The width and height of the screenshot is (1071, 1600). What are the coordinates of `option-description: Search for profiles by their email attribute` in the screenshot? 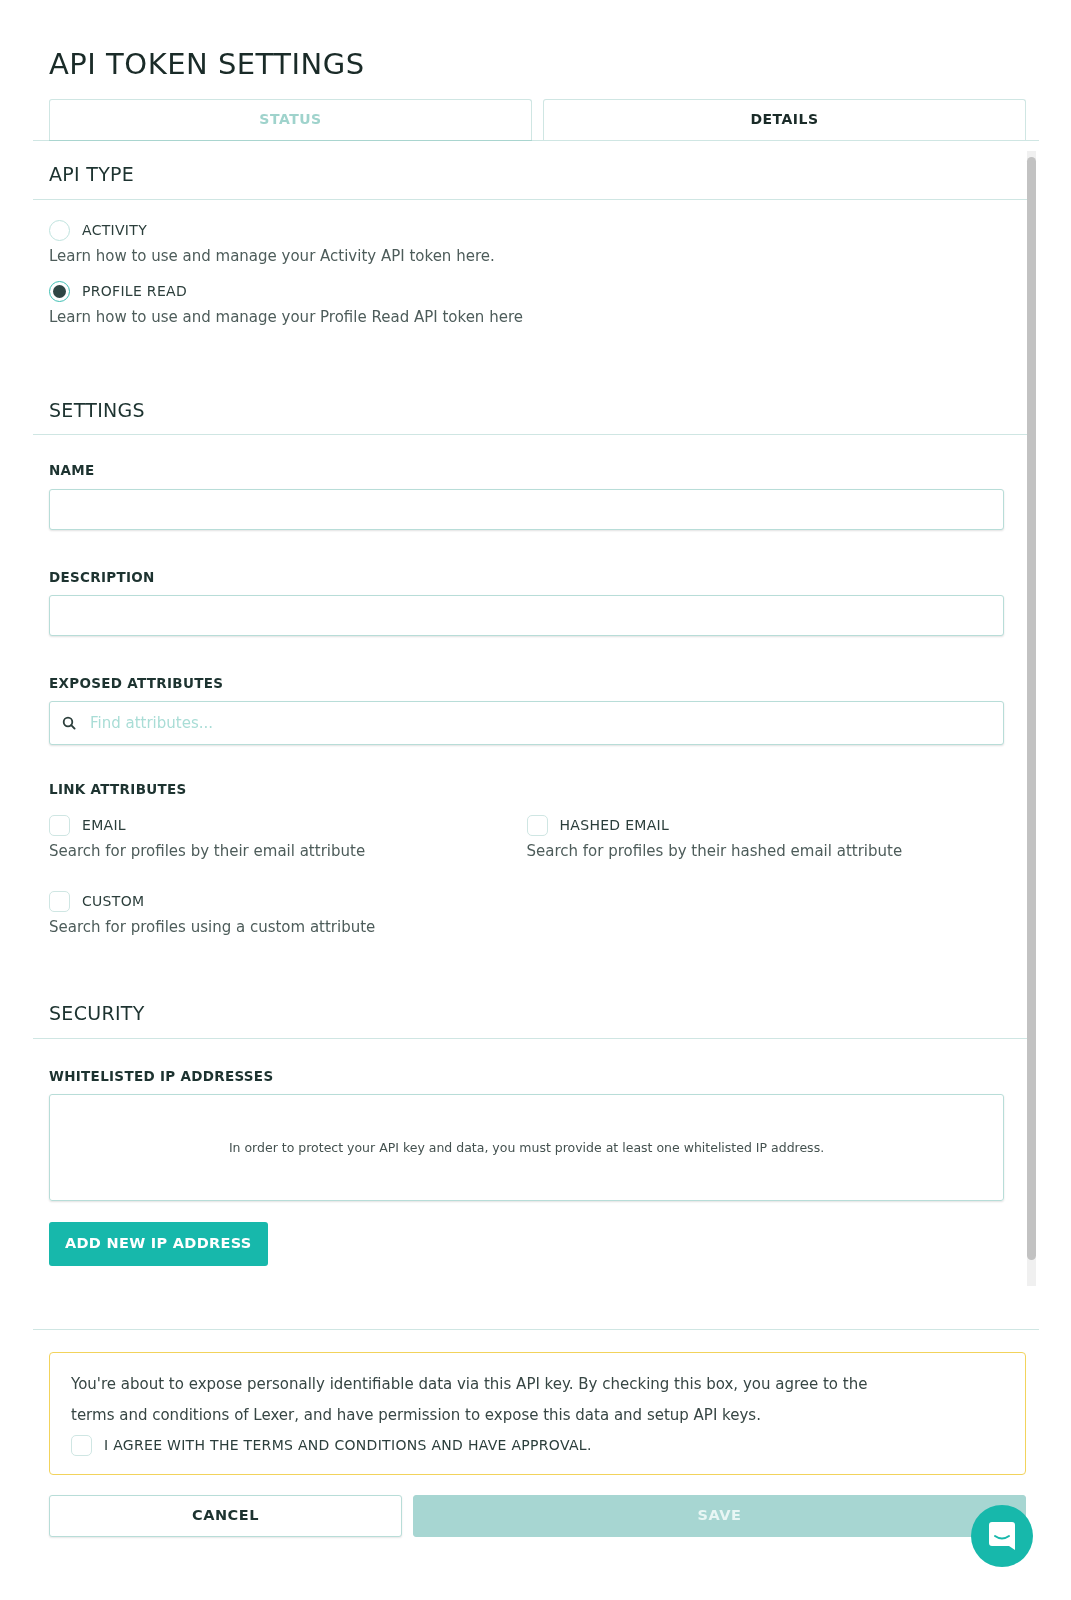 It's located at (208, 852).